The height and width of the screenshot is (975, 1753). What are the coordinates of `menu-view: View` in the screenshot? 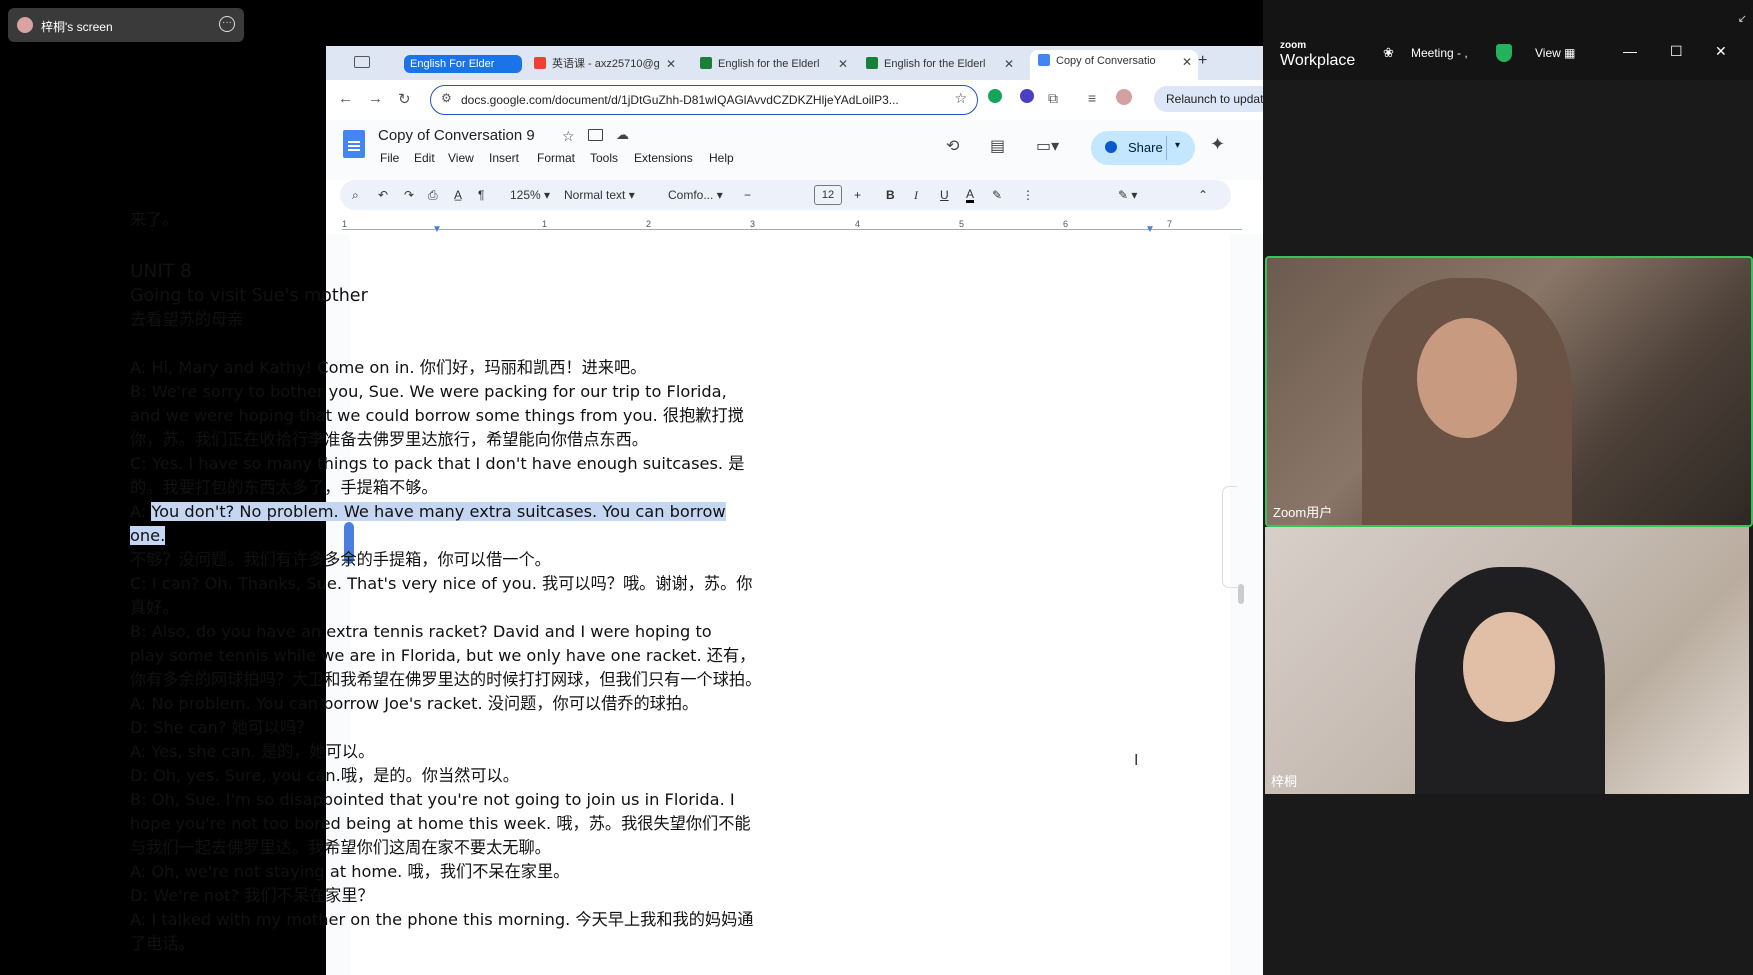 It's located at (461, 158).